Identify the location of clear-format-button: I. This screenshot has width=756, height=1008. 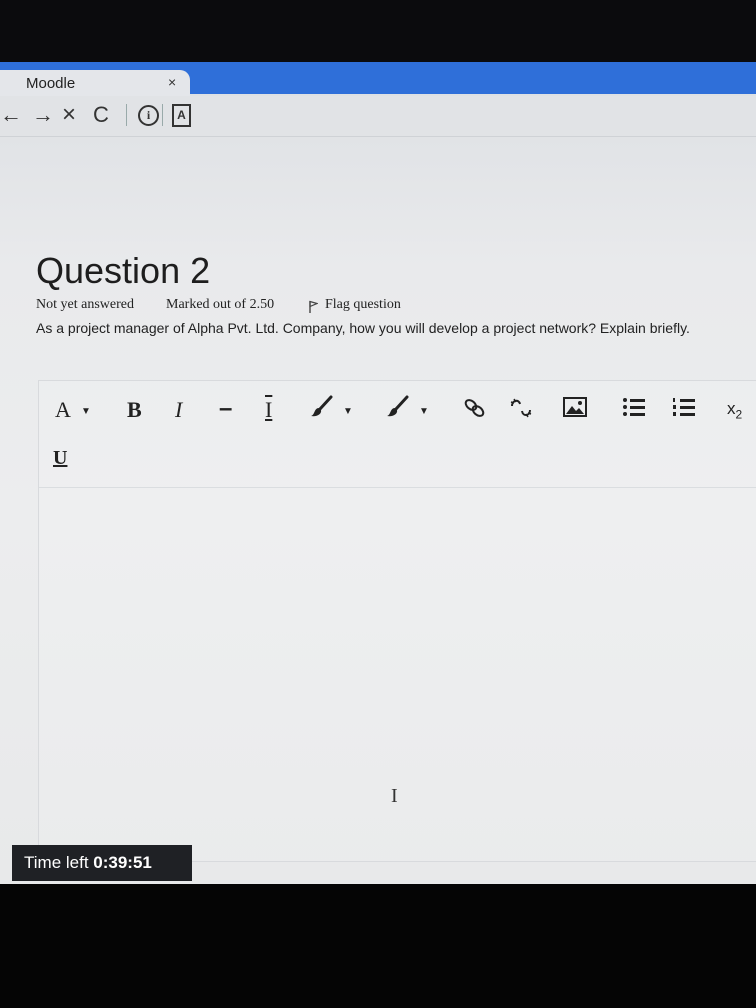
(268, 410).